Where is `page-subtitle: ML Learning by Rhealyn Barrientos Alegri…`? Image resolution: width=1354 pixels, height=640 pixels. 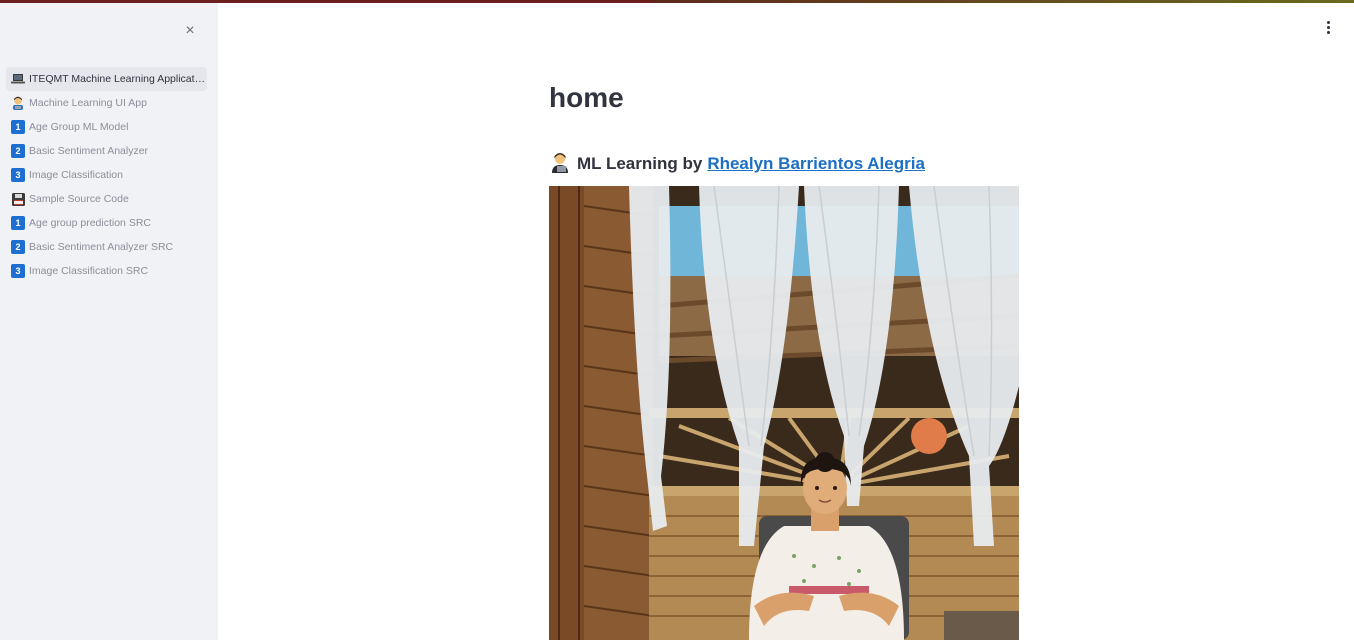 page-subtitle: ML Learning by Rhealyn Barrientos Alegri… is located at coordinates (737, 164).